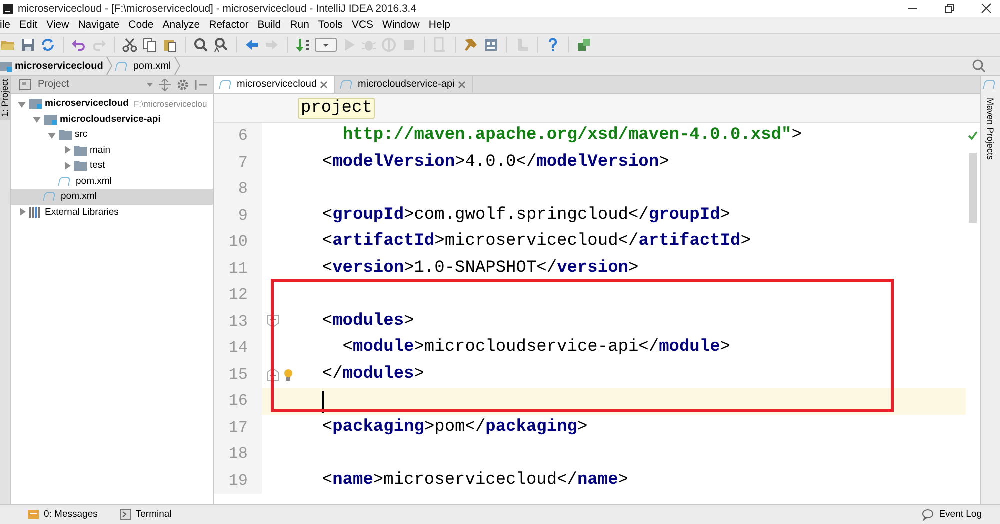 Image resolution: width=1000 pixels, height=524 pixels. What do you see at coordinates (171, 103) in the screenshot?
I see `path-hint: F:\microserviceclou` at bounding box center [171, 103].